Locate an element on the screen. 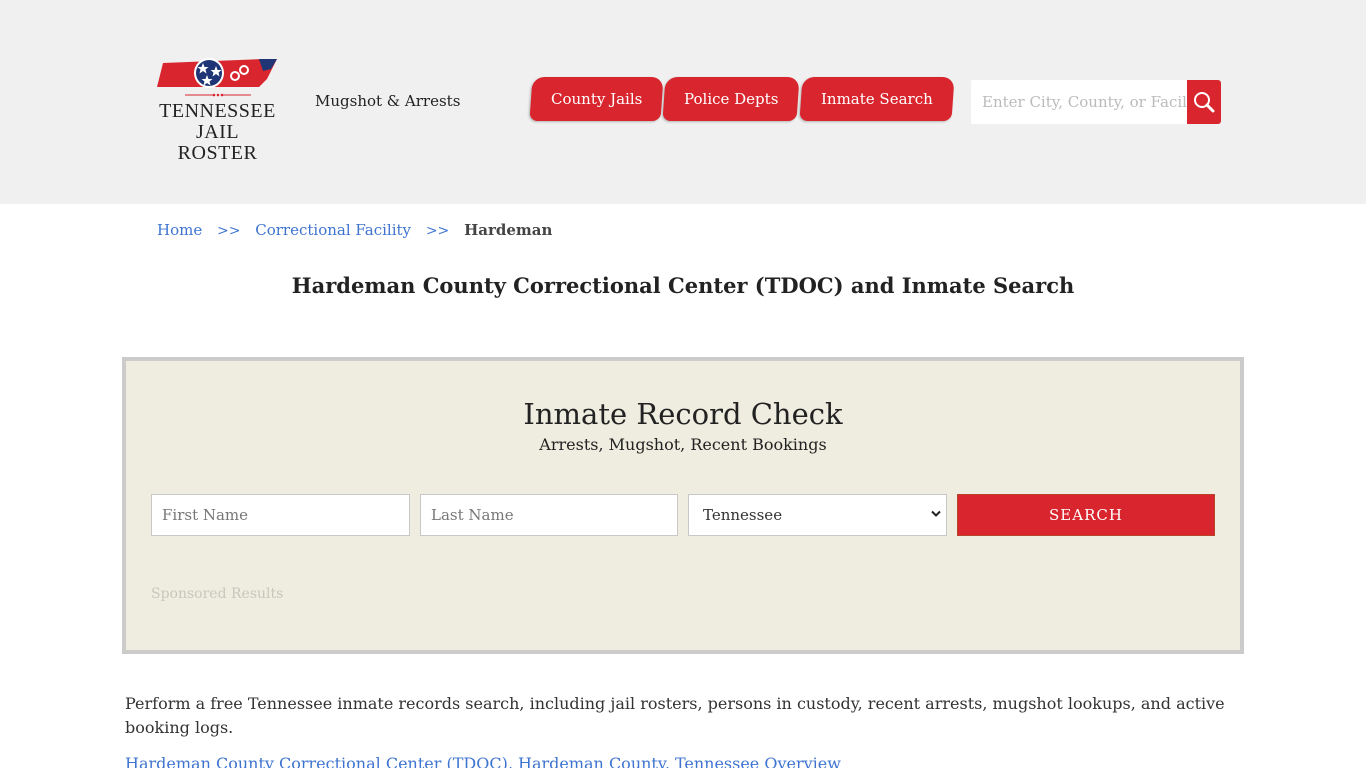 Image resolution: width=1366 pixels, height=768 pixels. logo-line-2: JAIL ROSTER is located at coordinates (217, 142).